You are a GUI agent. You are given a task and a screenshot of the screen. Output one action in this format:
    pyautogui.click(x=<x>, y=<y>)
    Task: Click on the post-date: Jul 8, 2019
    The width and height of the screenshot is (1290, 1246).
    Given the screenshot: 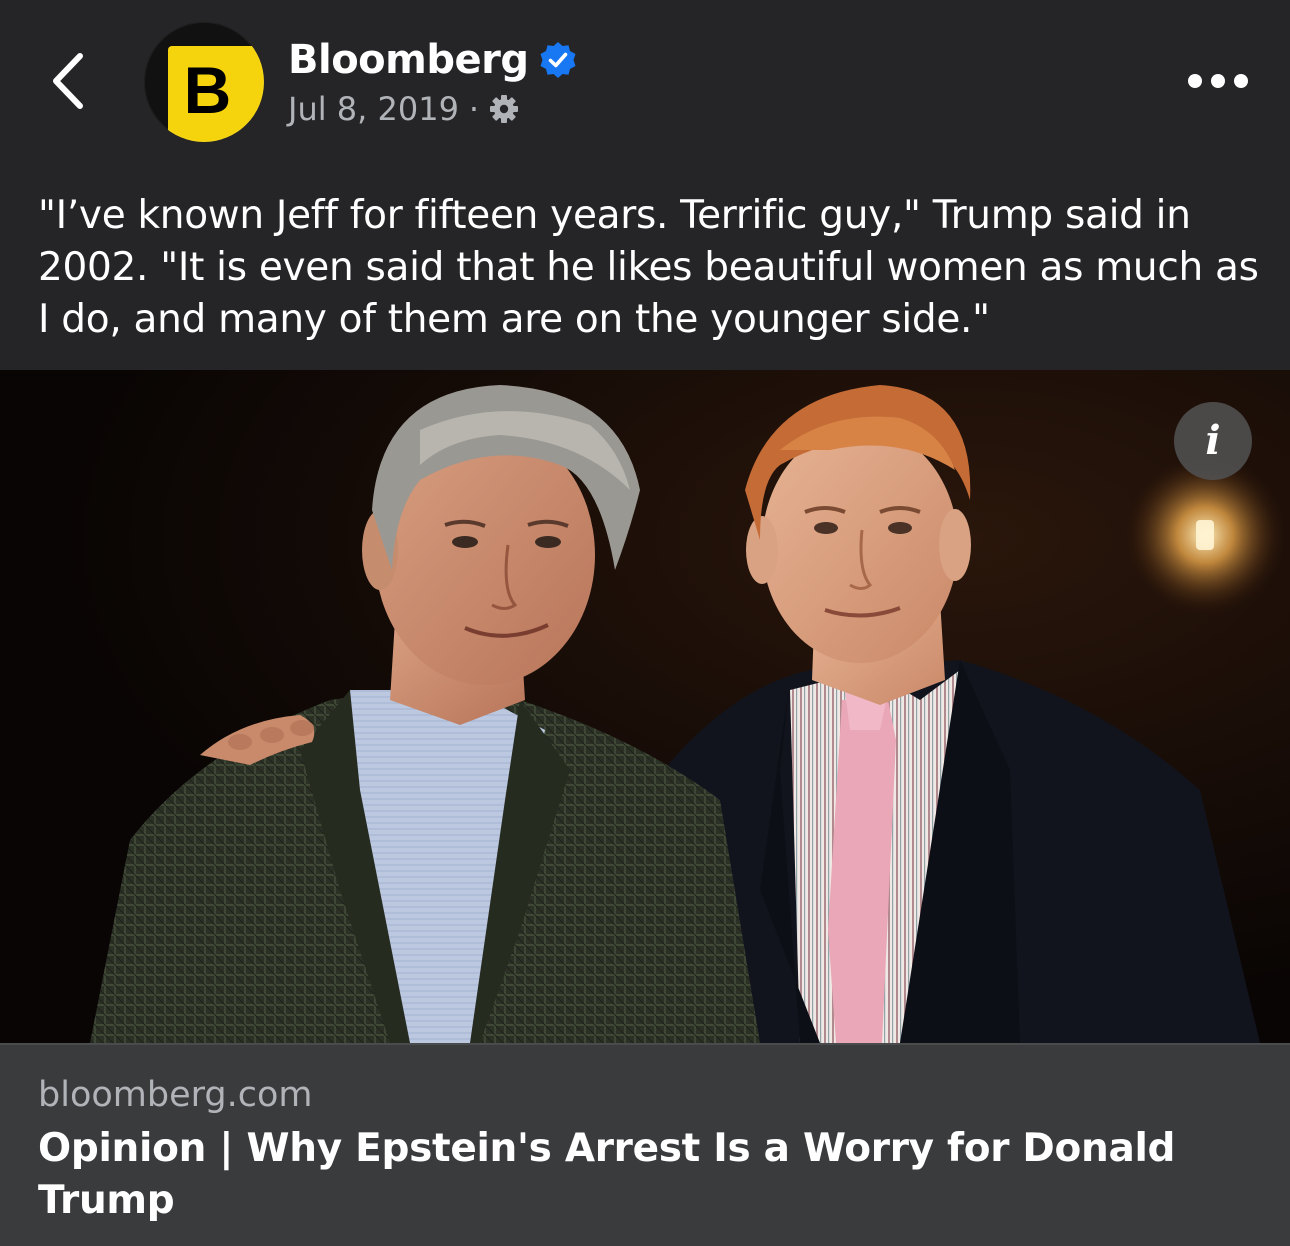 What is the action you would take?
    pyautogui.click(x=373, y=109)
    